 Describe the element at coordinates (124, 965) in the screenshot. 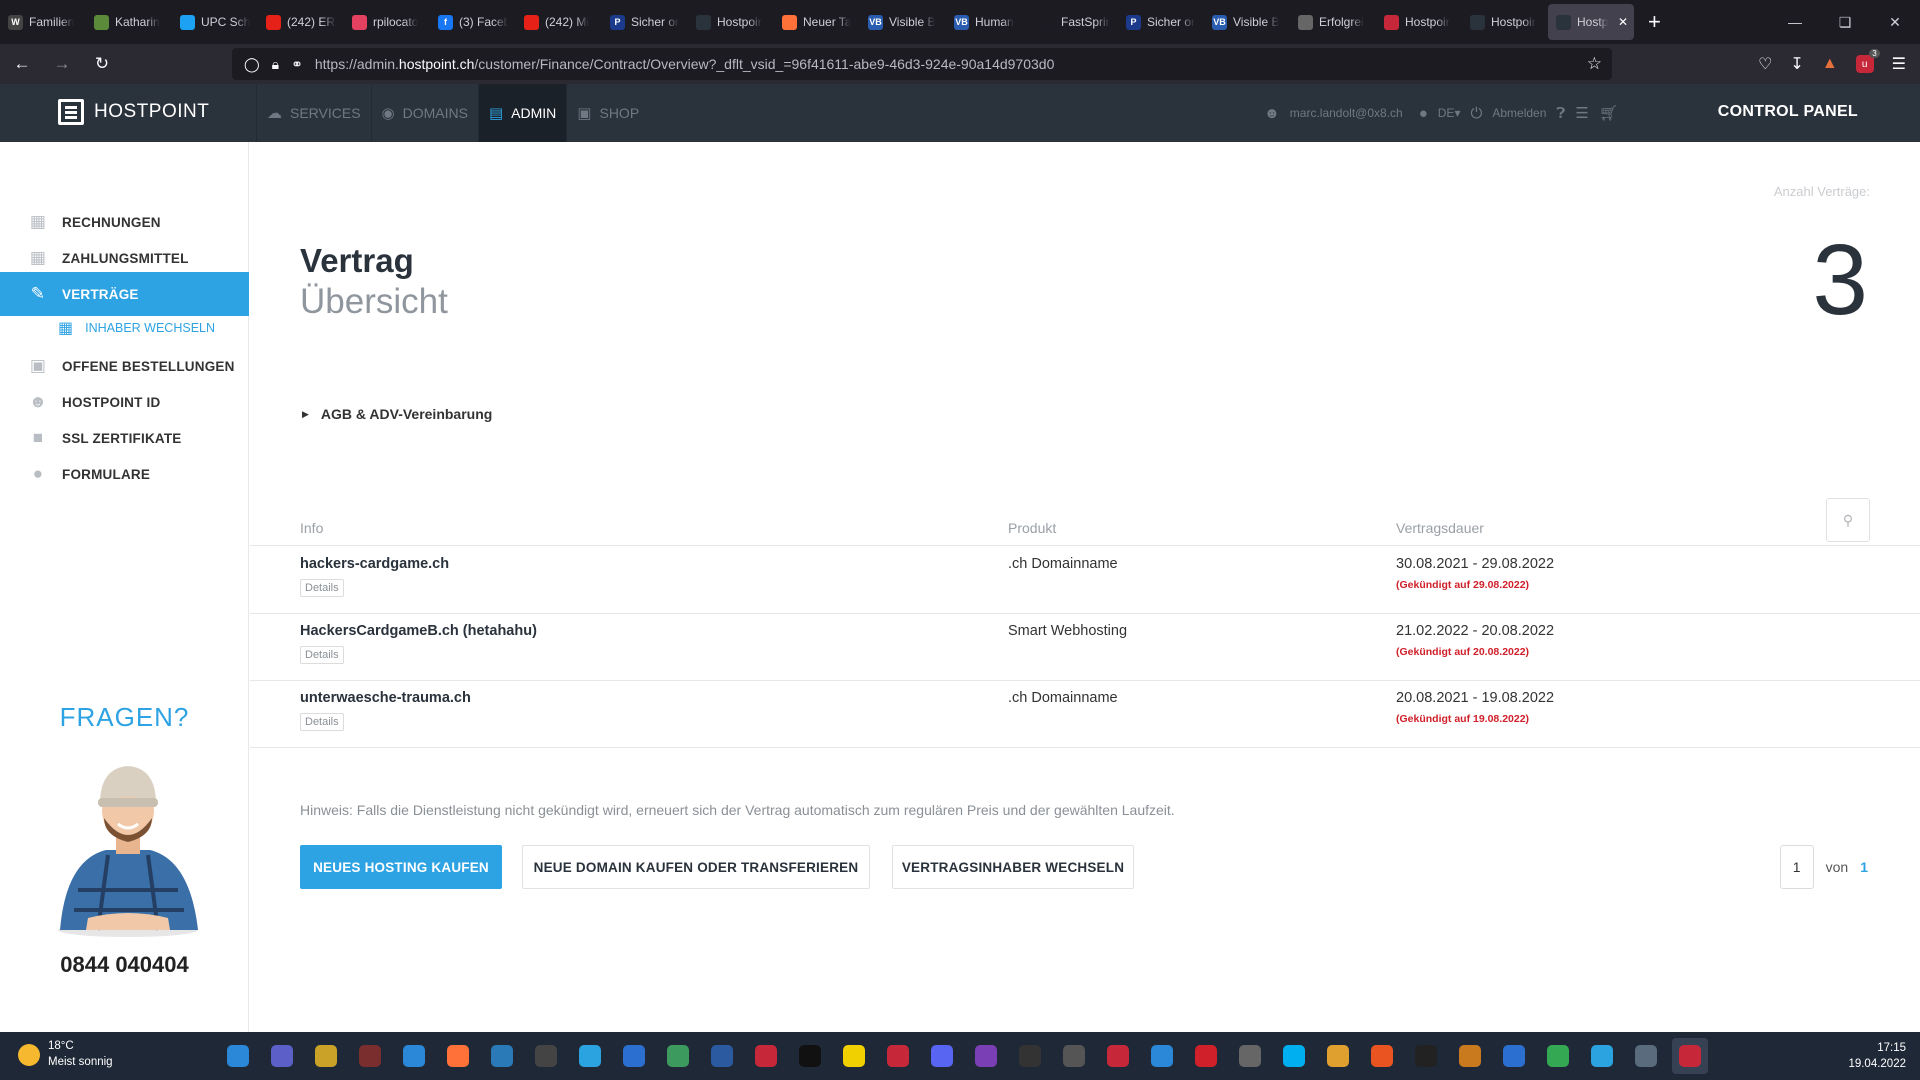

I see `support-phone: 0844 040404` at that location.